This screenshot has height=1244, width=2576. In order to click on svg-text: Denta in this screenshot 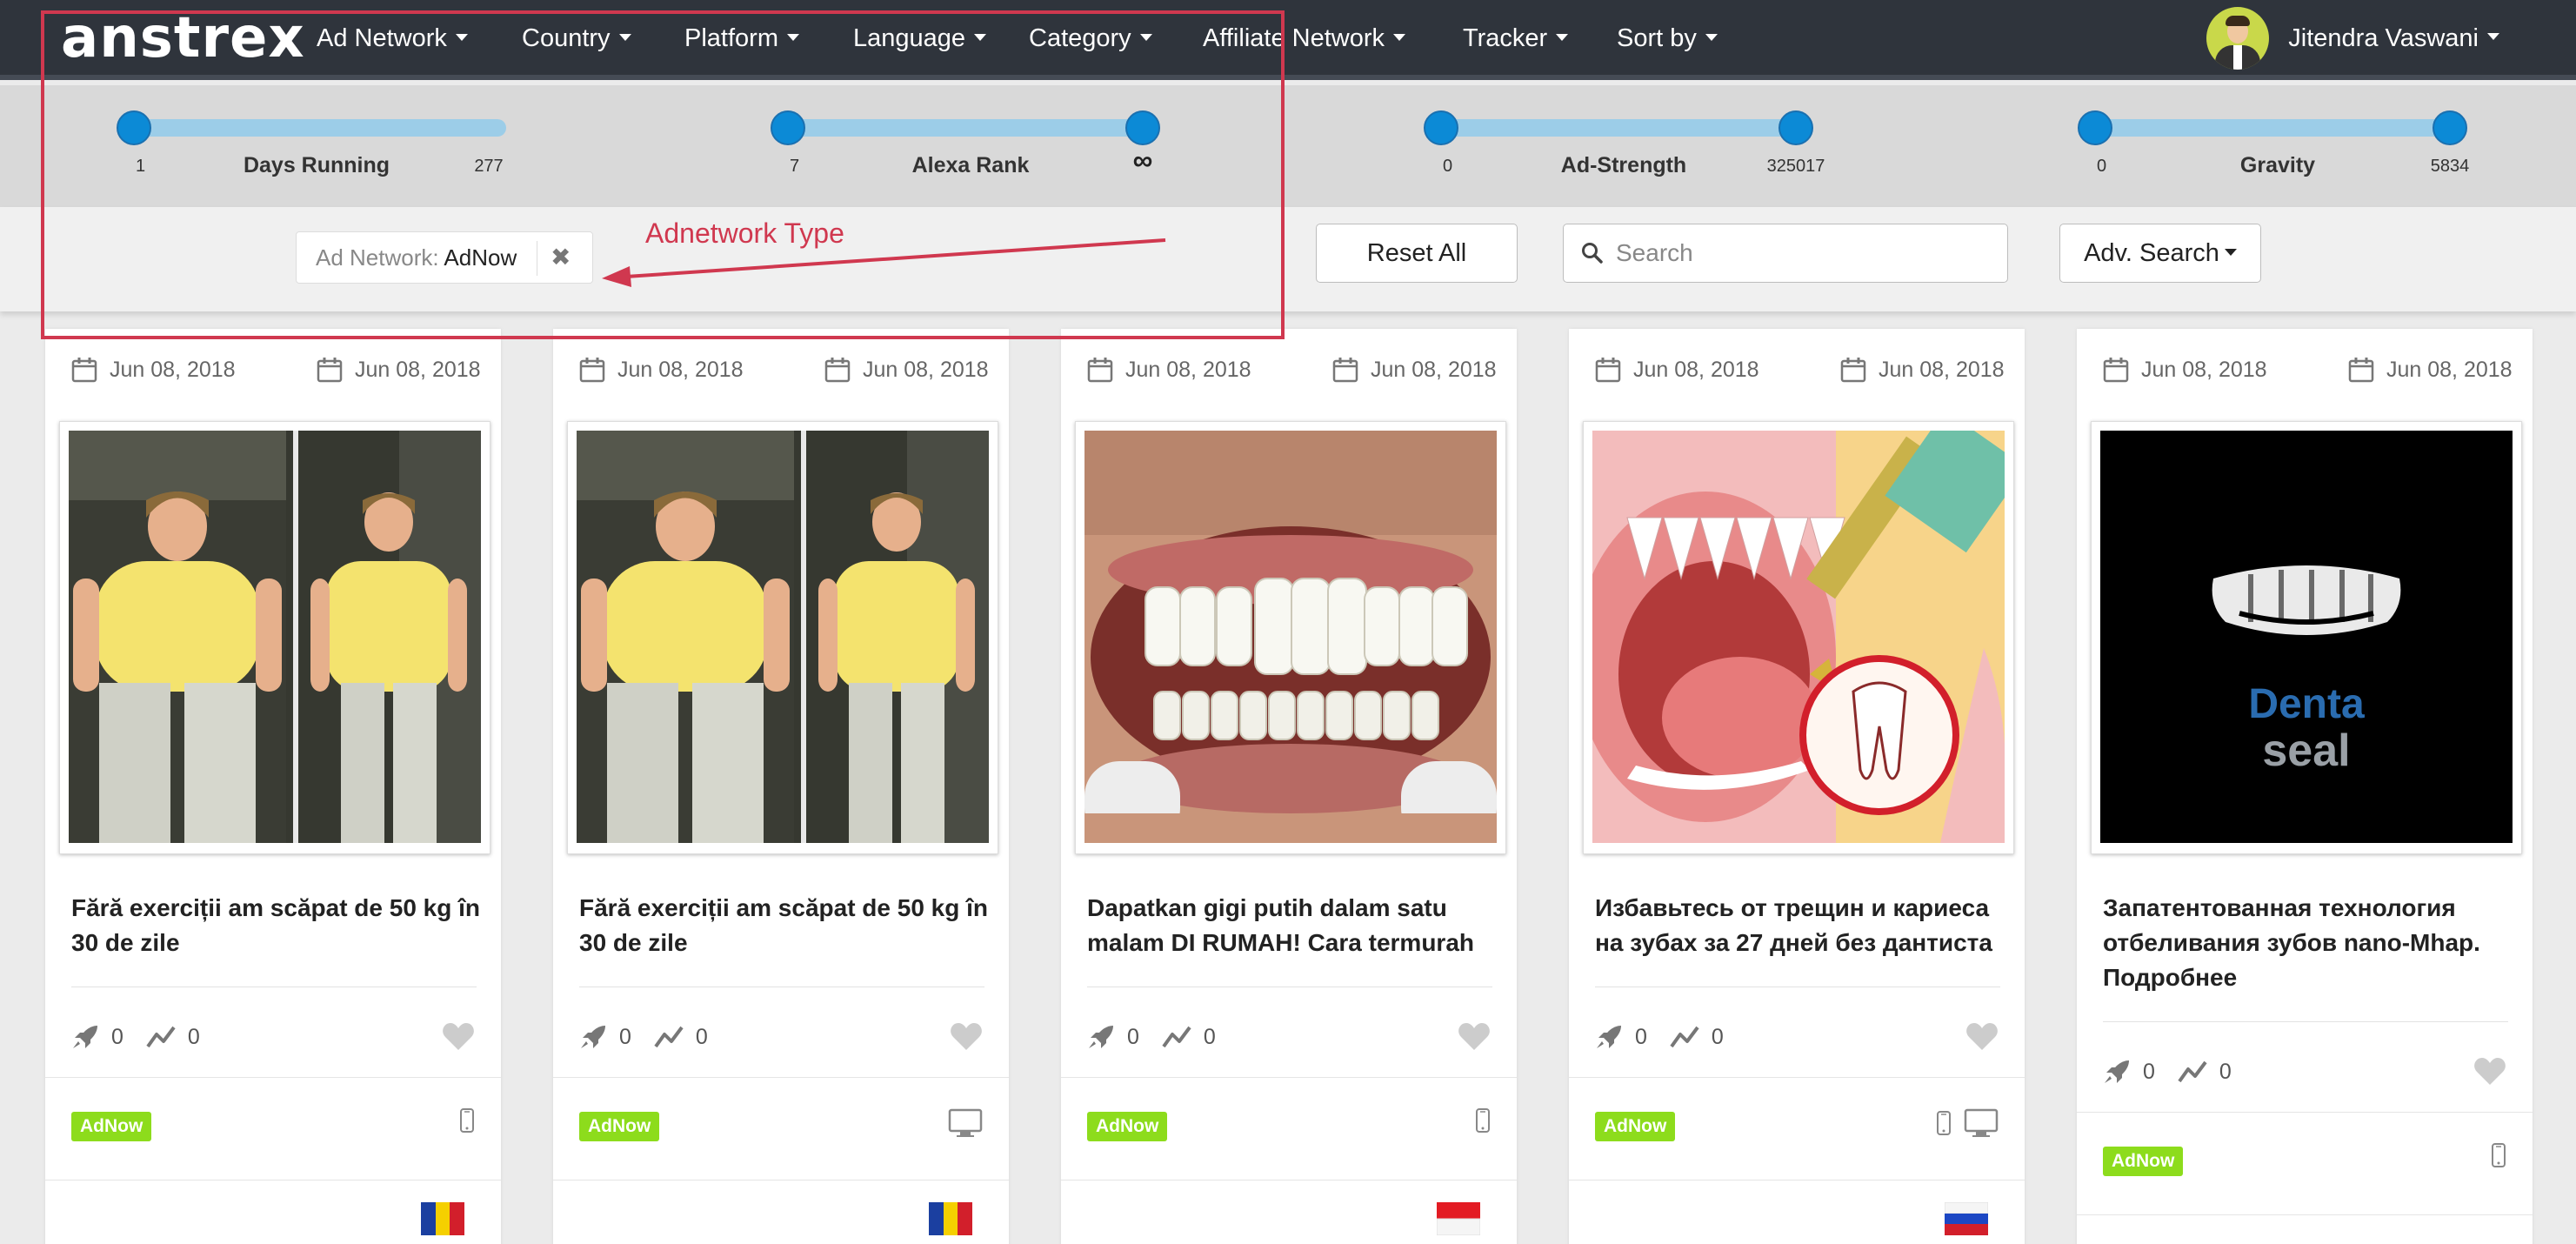, I will do `click(2306, 704)`.